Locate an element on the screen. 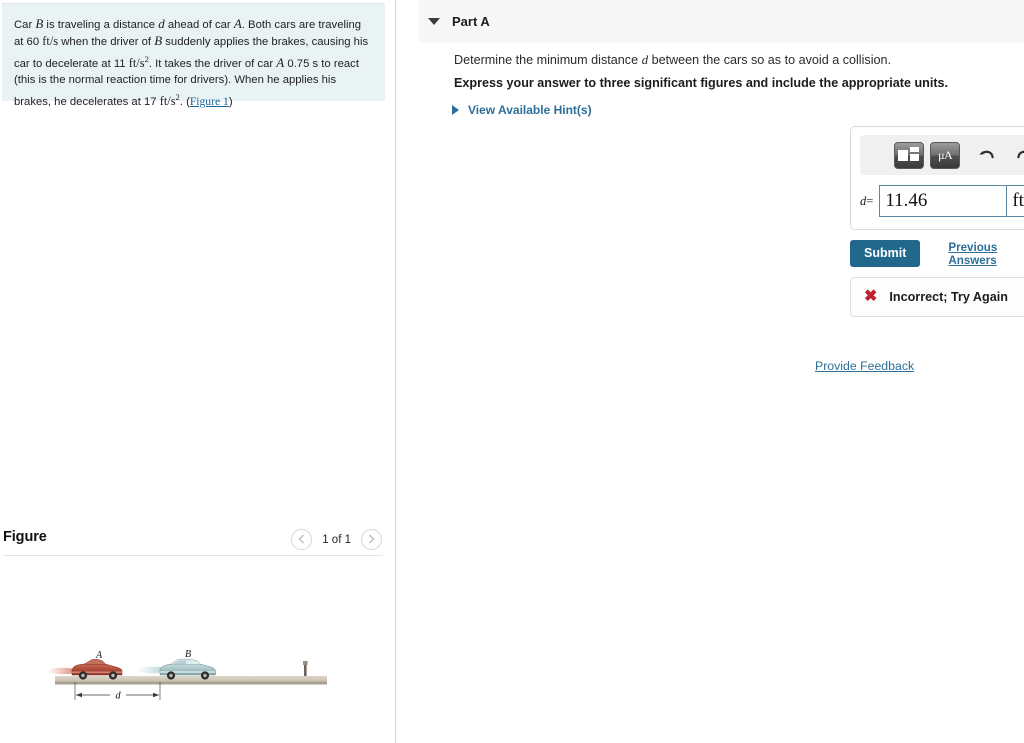  greek-symbols-icon: μA is located at coordinates (945, 155).